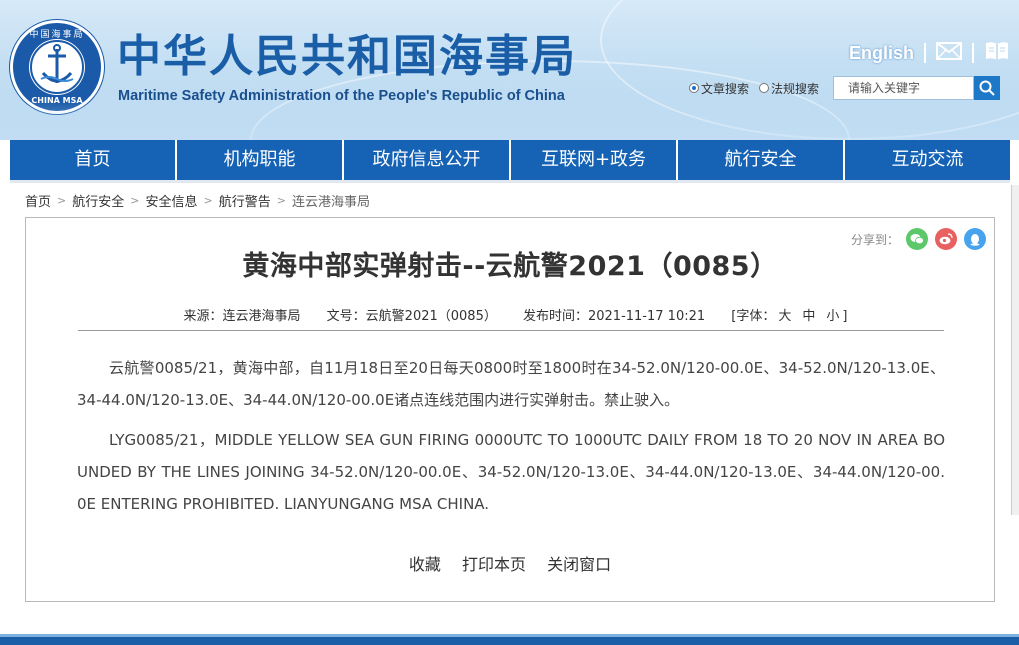 Image resolution: width=1019 pixels, height=645 pixels. I want to click on site-title: 中华人民共和国海事局, so click(347, 57).